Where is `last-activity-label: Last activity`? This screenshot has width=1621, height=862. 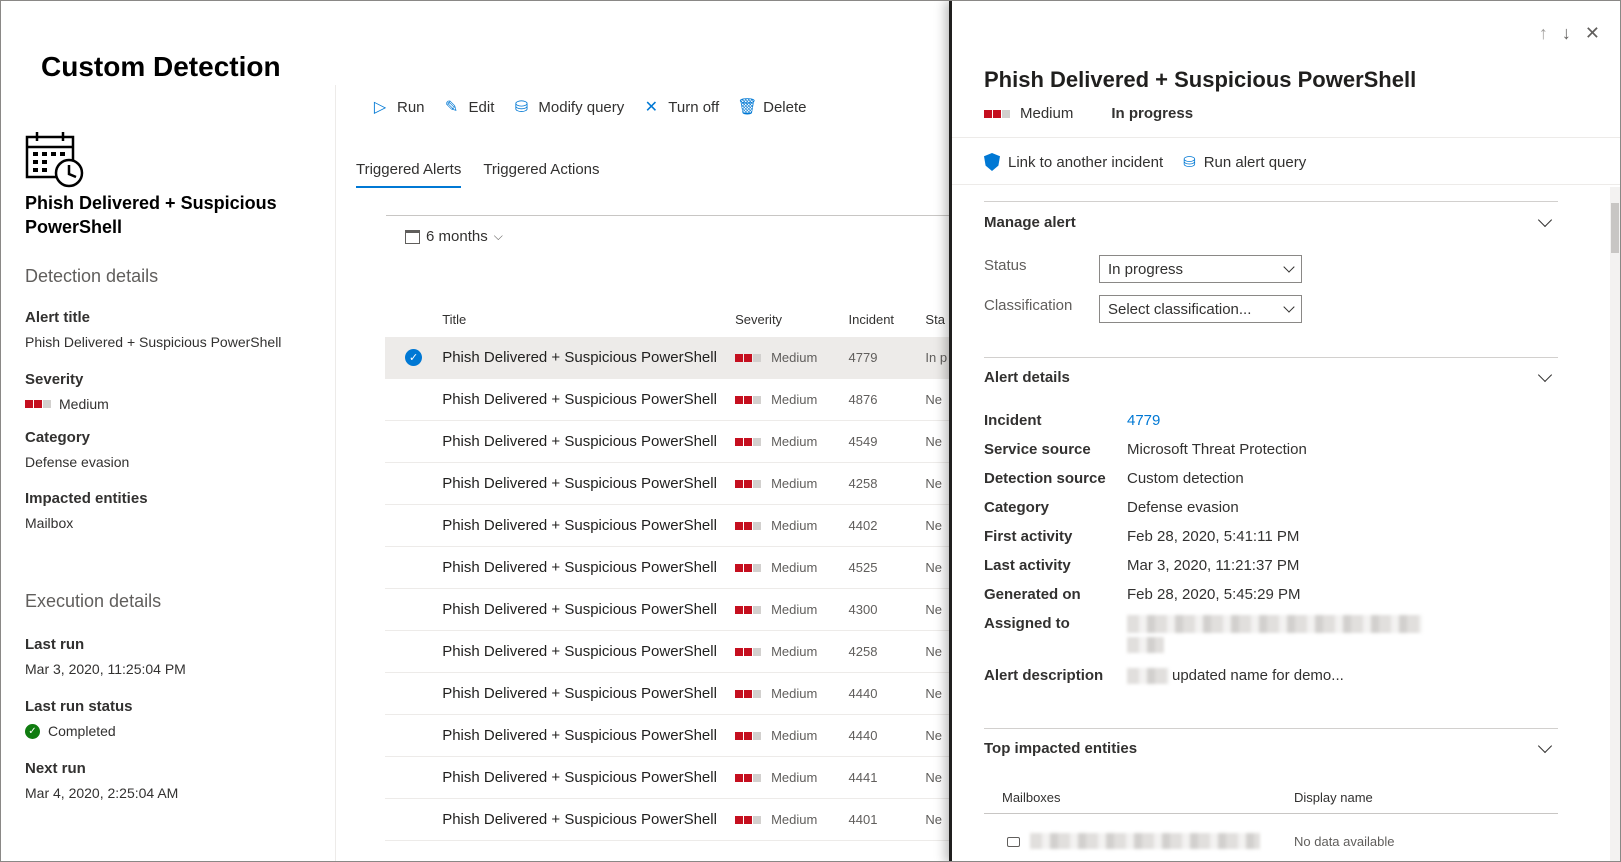 last-activity-label: Last activity is located at coordinates (1027, 565).